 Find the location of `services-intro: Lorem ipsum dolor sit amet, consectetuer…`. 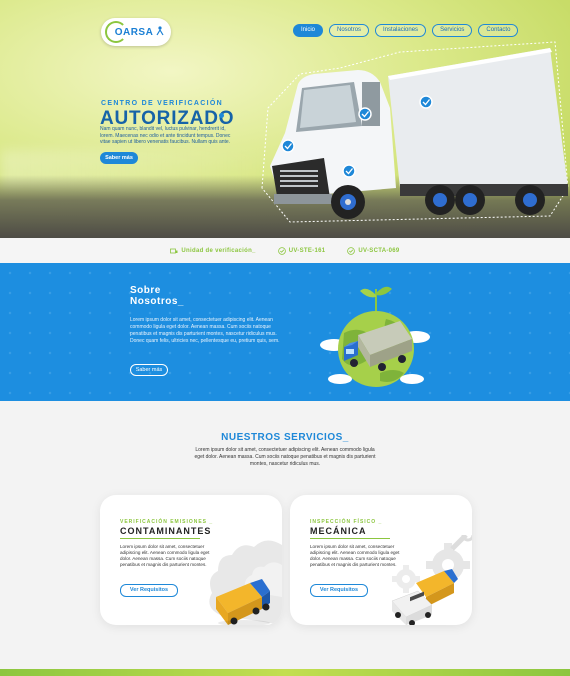

services-intro: Lorem ipsum dolor sit amet, consectetuer… is located at coordinates (285, 457).